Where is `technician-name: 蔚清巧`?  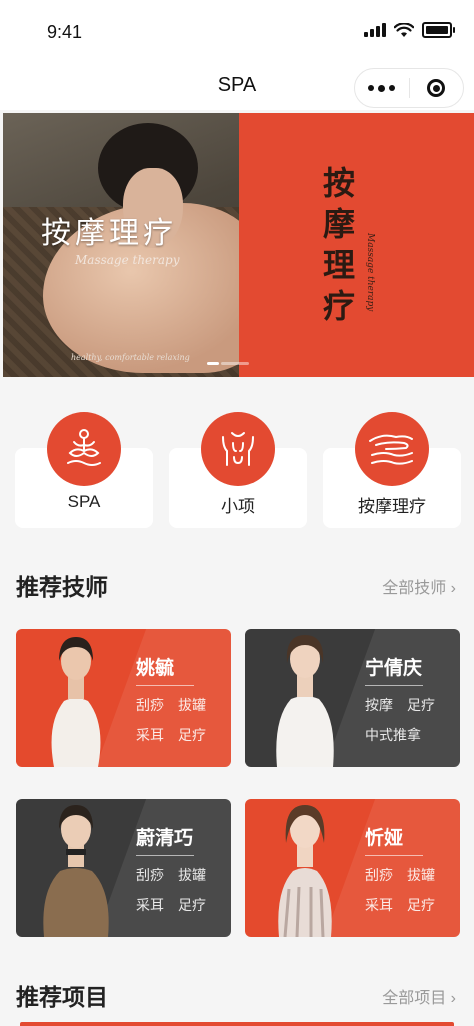
technician-name: 蔚清巧 is located at coordinates (165, 838).